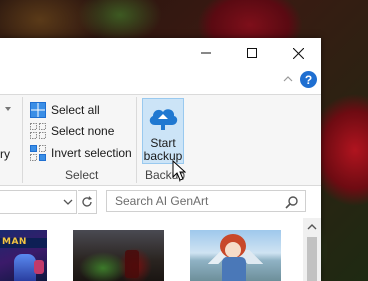 This screenshot has height=281, width=368. Describe the element at coordinates (83, 131) in the screenshot. I see `select-none-label: Select none` at that location.